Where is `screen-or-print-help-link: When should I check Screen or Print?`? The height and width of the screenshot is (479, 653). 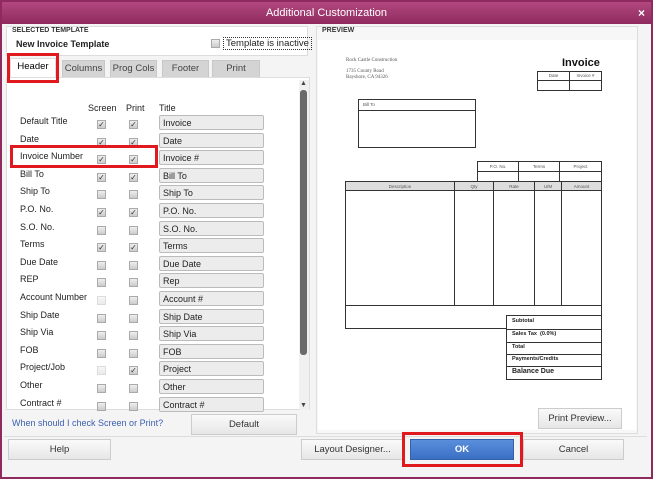 screen-or-print-help-link: When should I check Screen or Print? is located at coordinates (87, 423).